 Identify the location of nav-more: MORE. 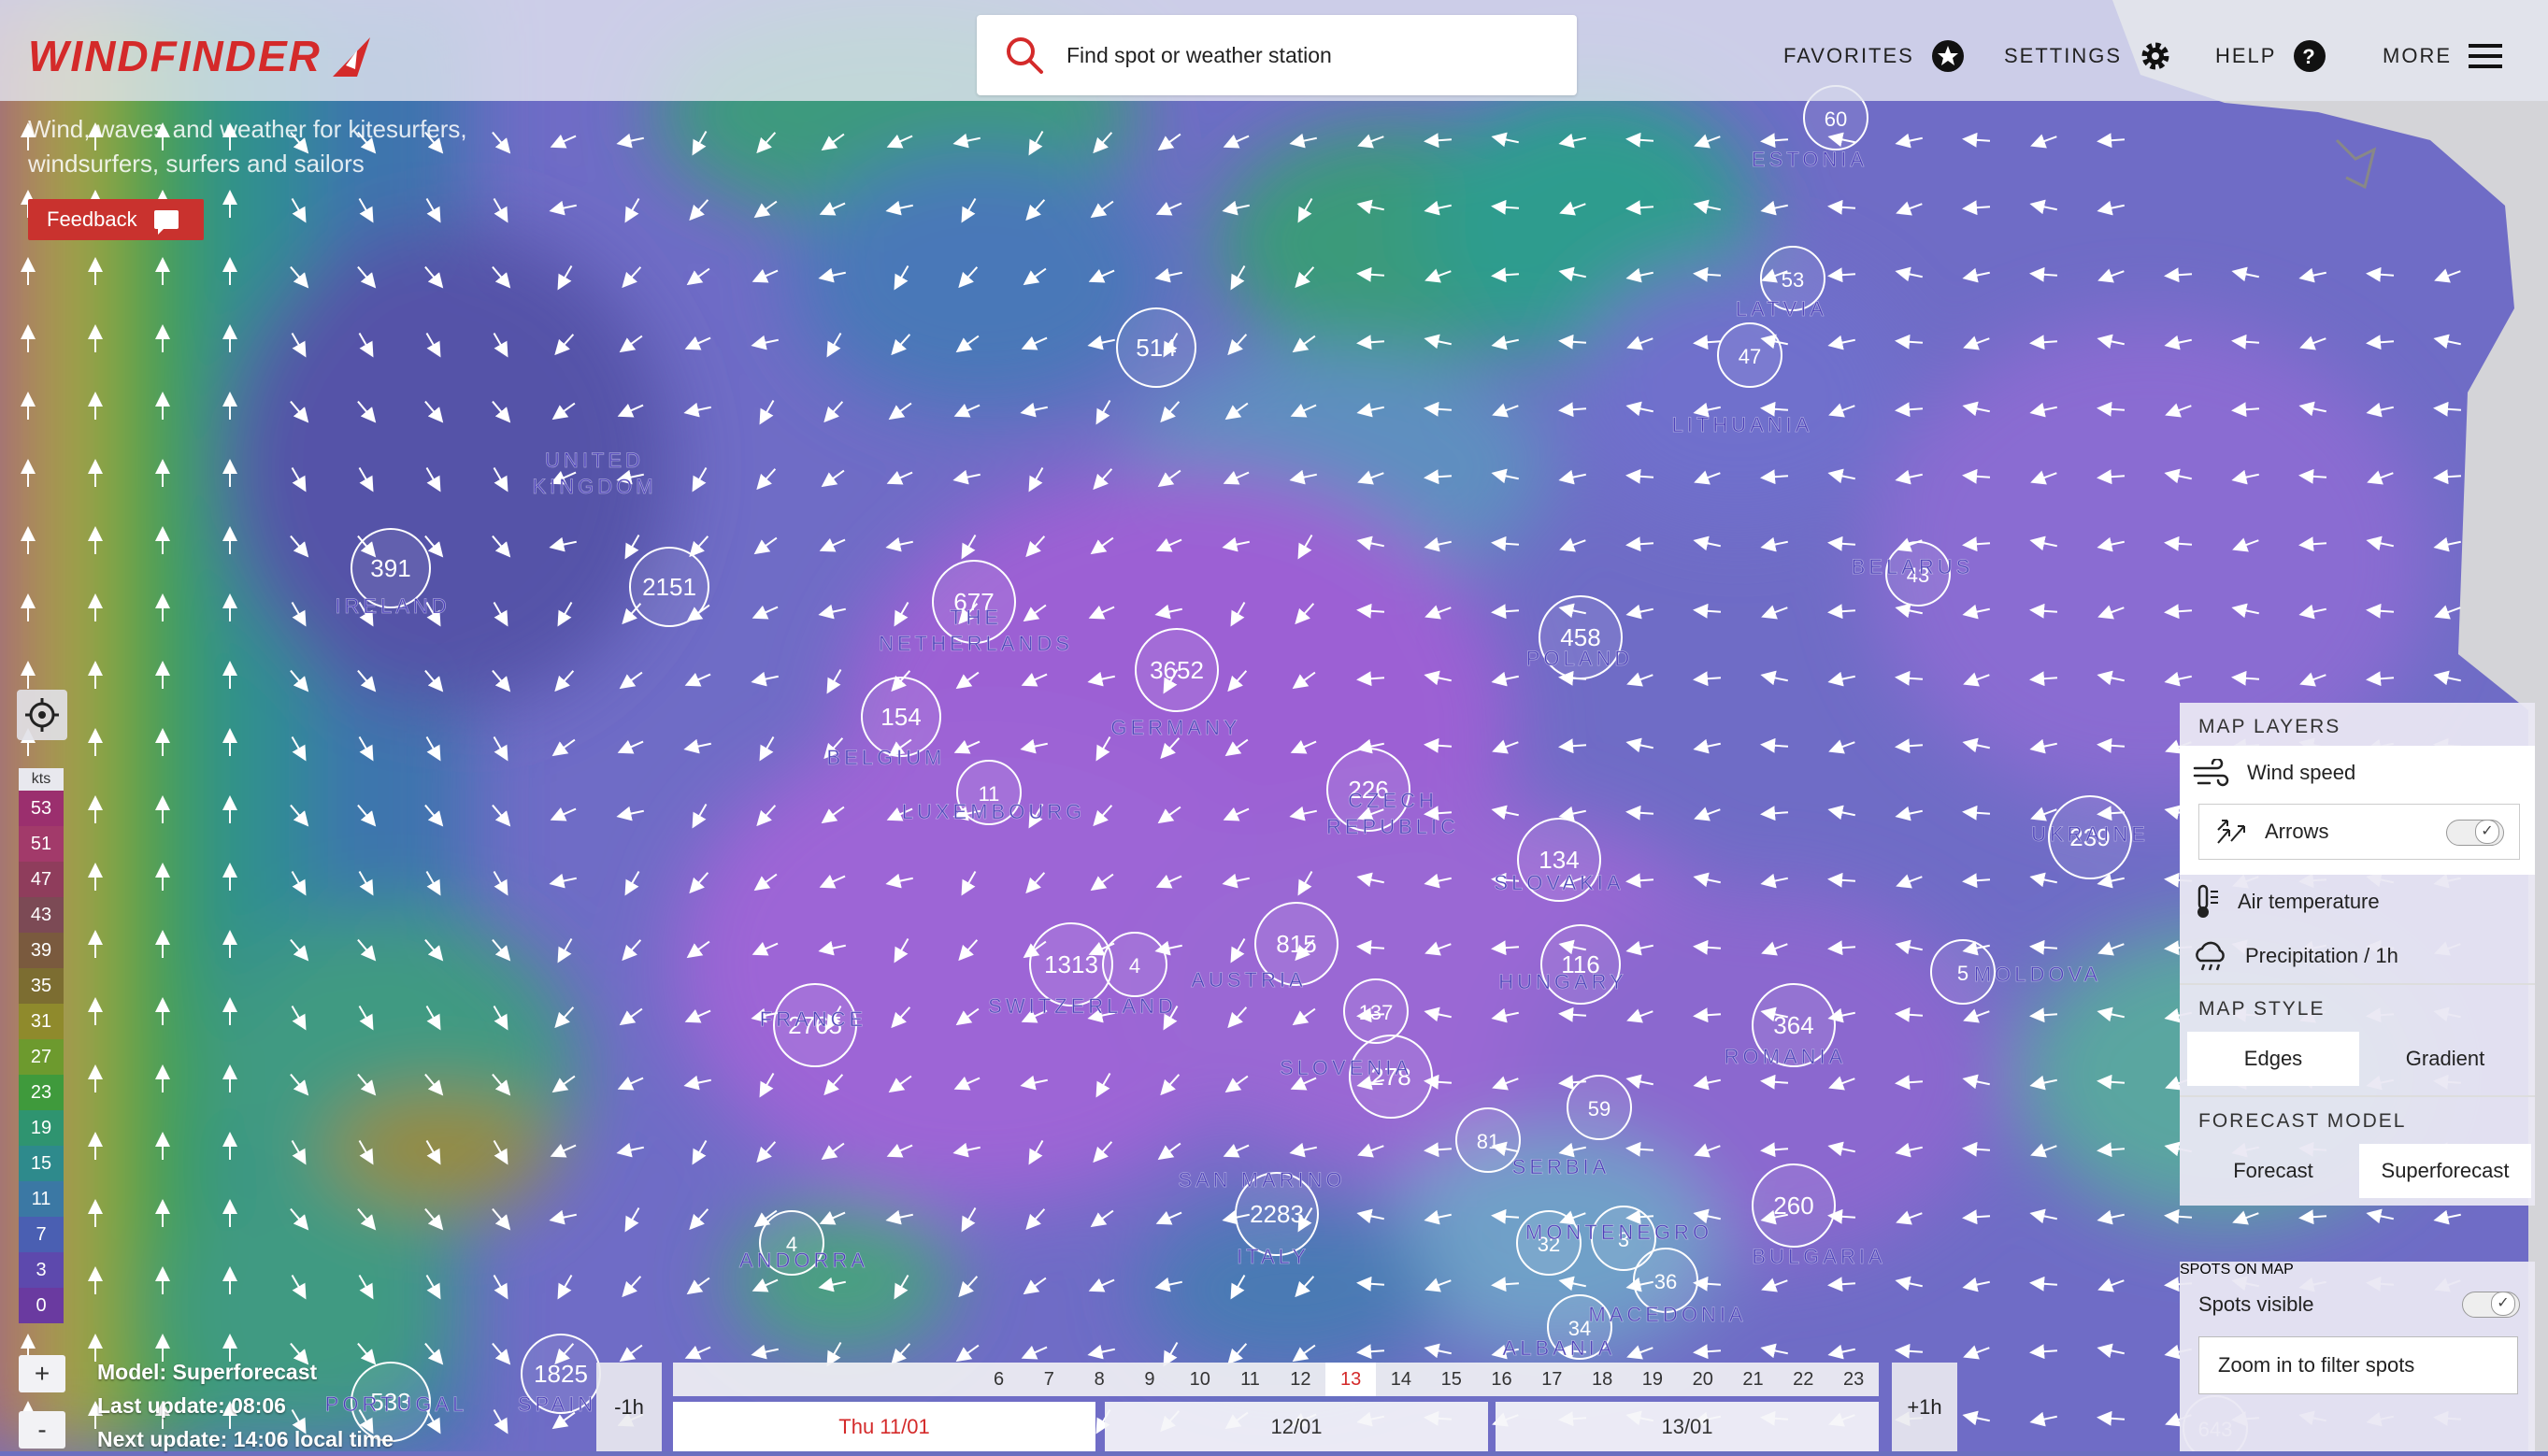
(2442, 56).